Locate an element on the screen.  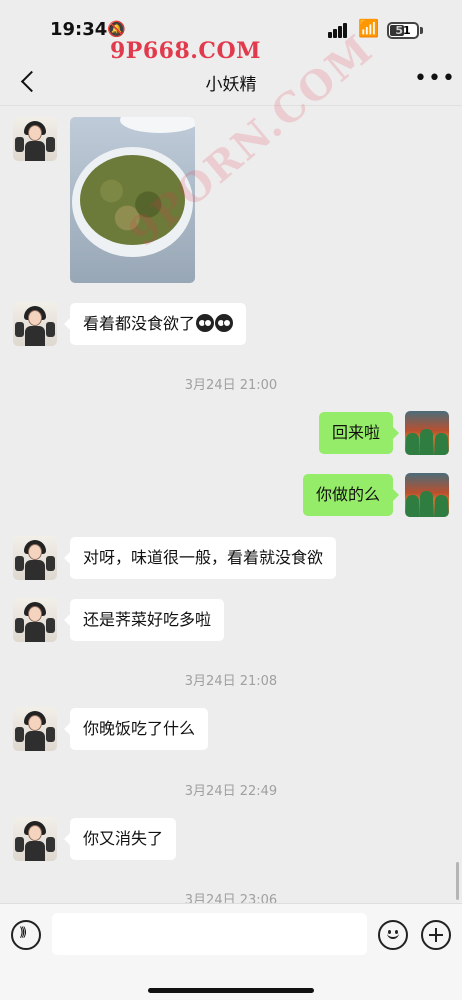
message-text: 你晚饭吃了什么 is located at coordinates (139, 728).